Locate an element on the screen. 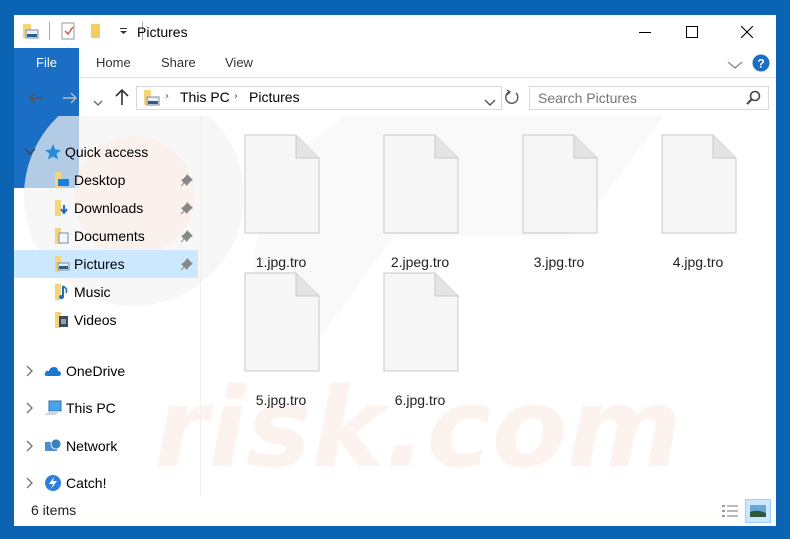  title-bar: Pictures is located at coordinates (395, 31).